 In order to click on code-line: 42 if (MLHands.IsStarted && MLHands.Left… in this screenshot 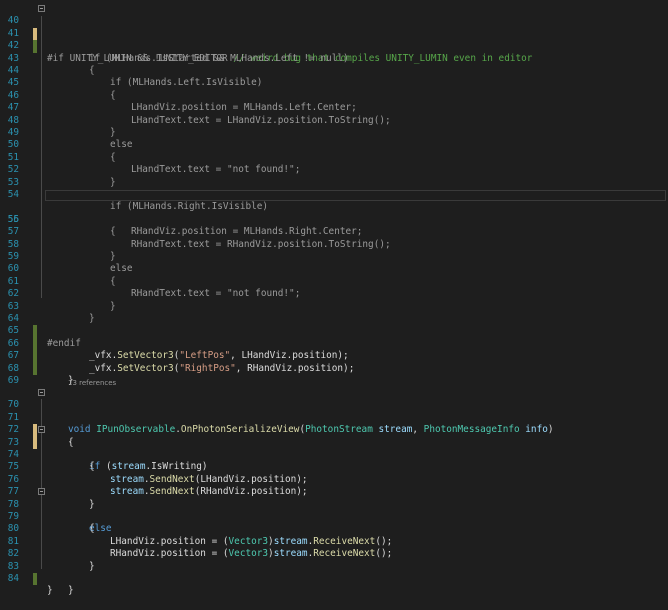, I will do `click(334, 45)`.